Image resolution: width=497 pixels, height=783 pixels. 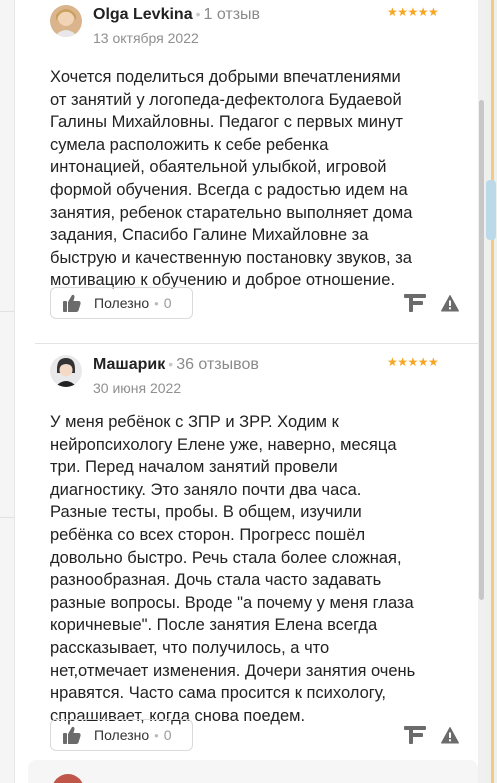 I want to click on author-line: Машарик • 36 отзывов, so click(x=176, y=365).